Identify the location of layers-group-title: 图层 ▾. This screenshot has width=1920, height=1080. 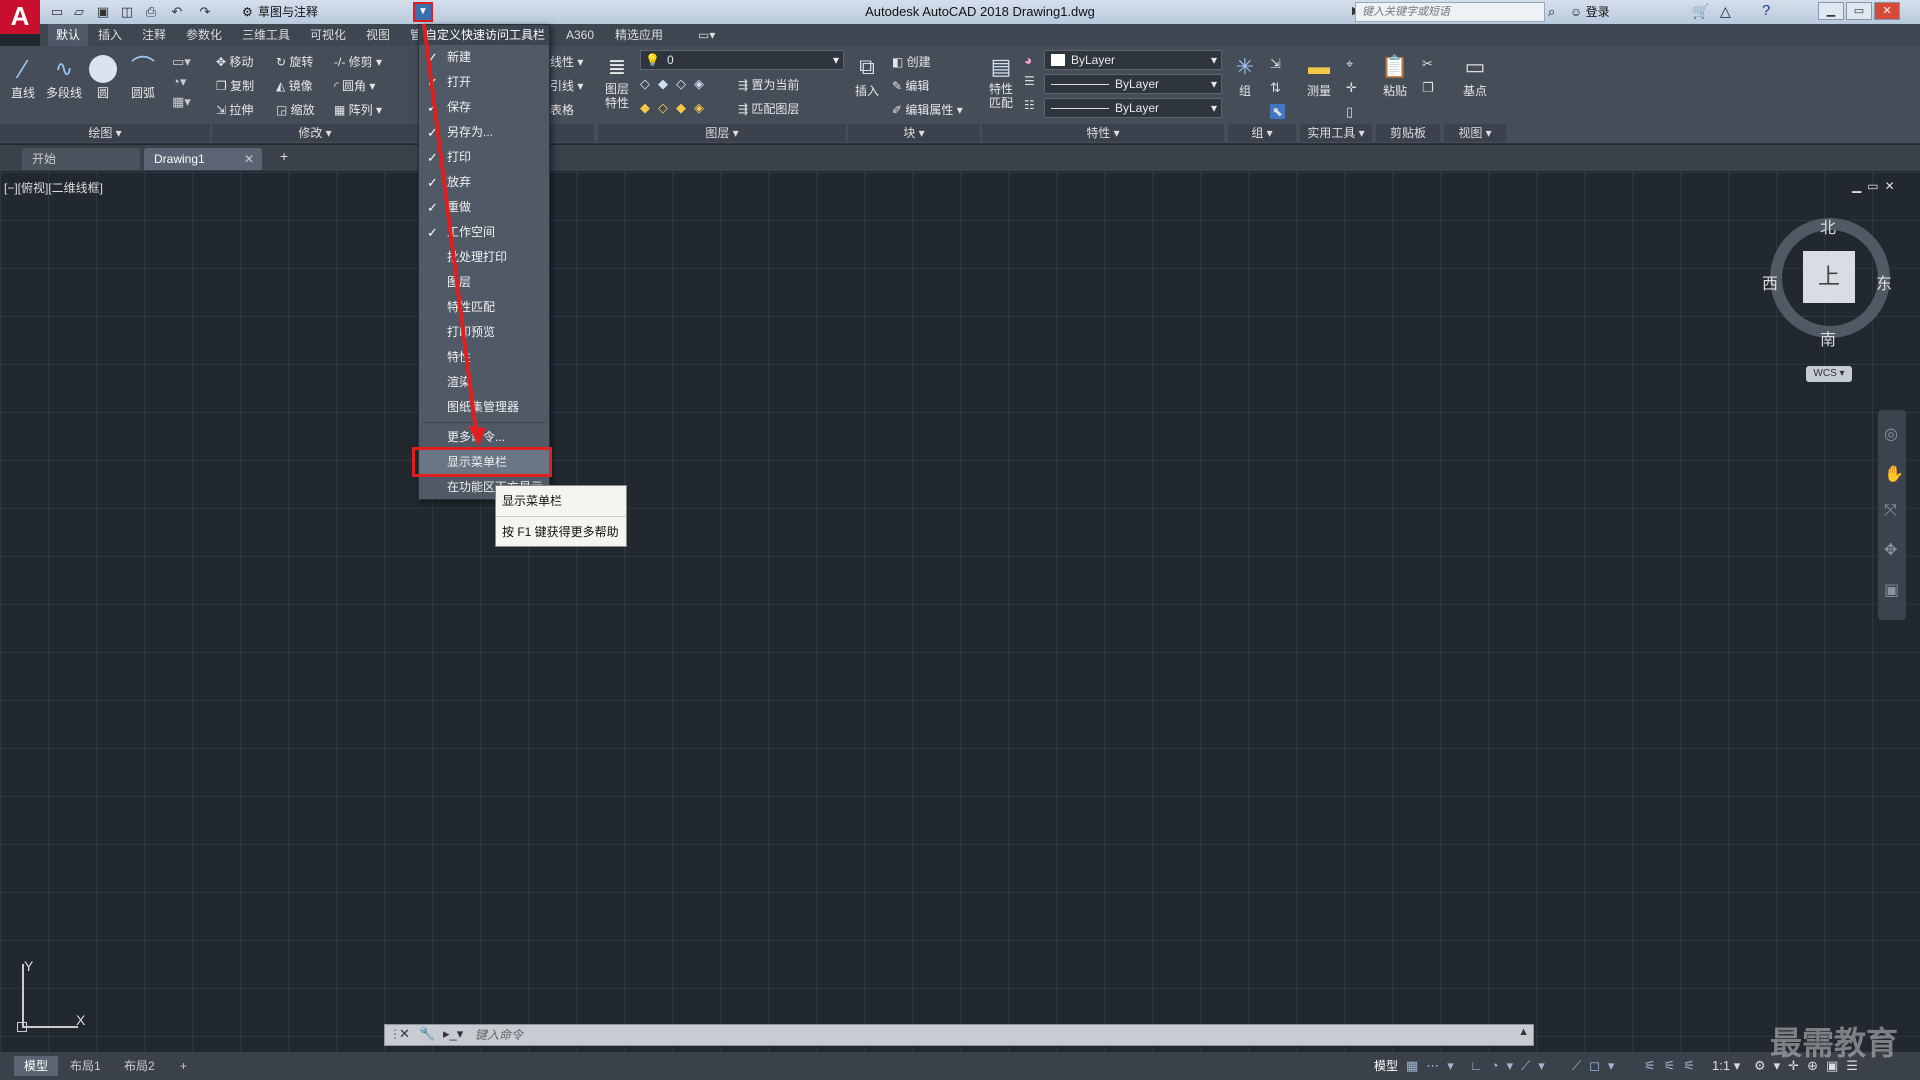
(722, 133).